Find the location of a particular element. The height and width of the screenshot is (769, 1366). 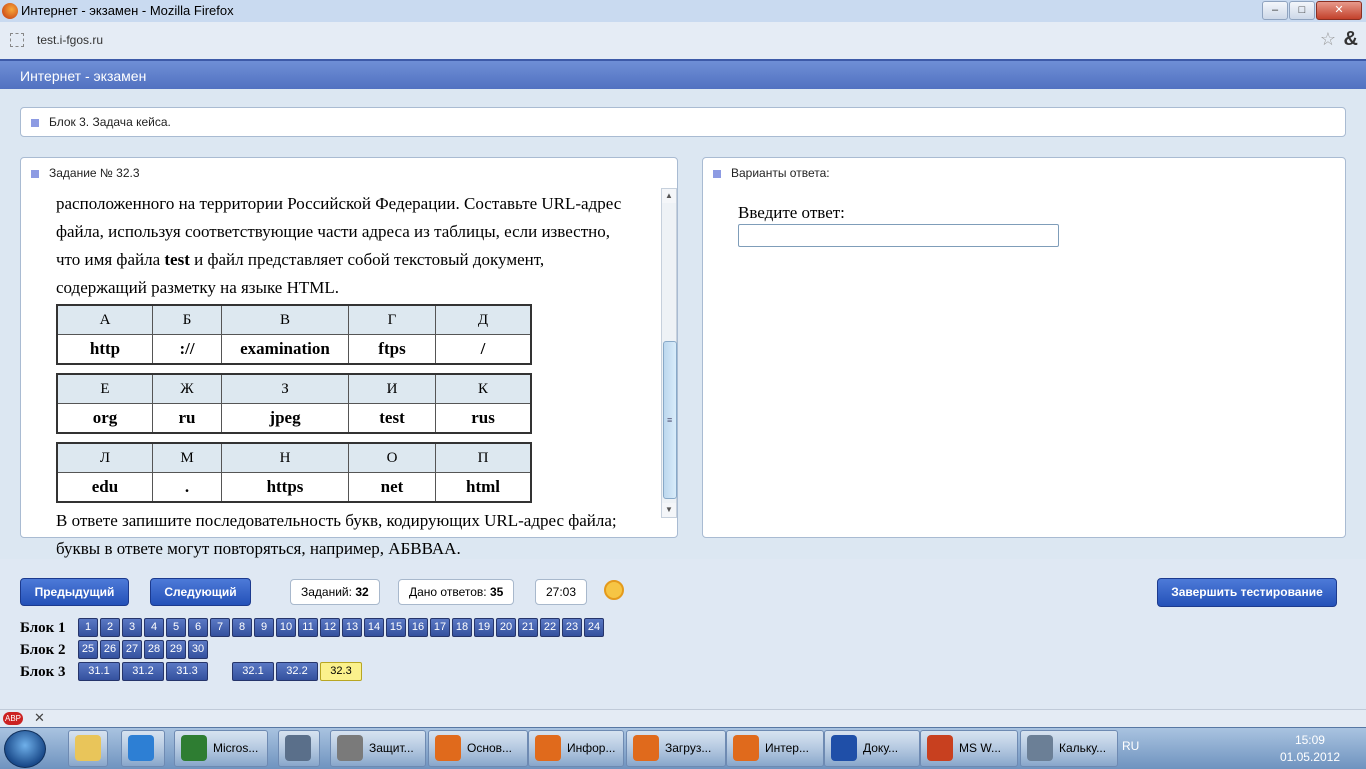

folder-icon is located at coordinates (88, 748).